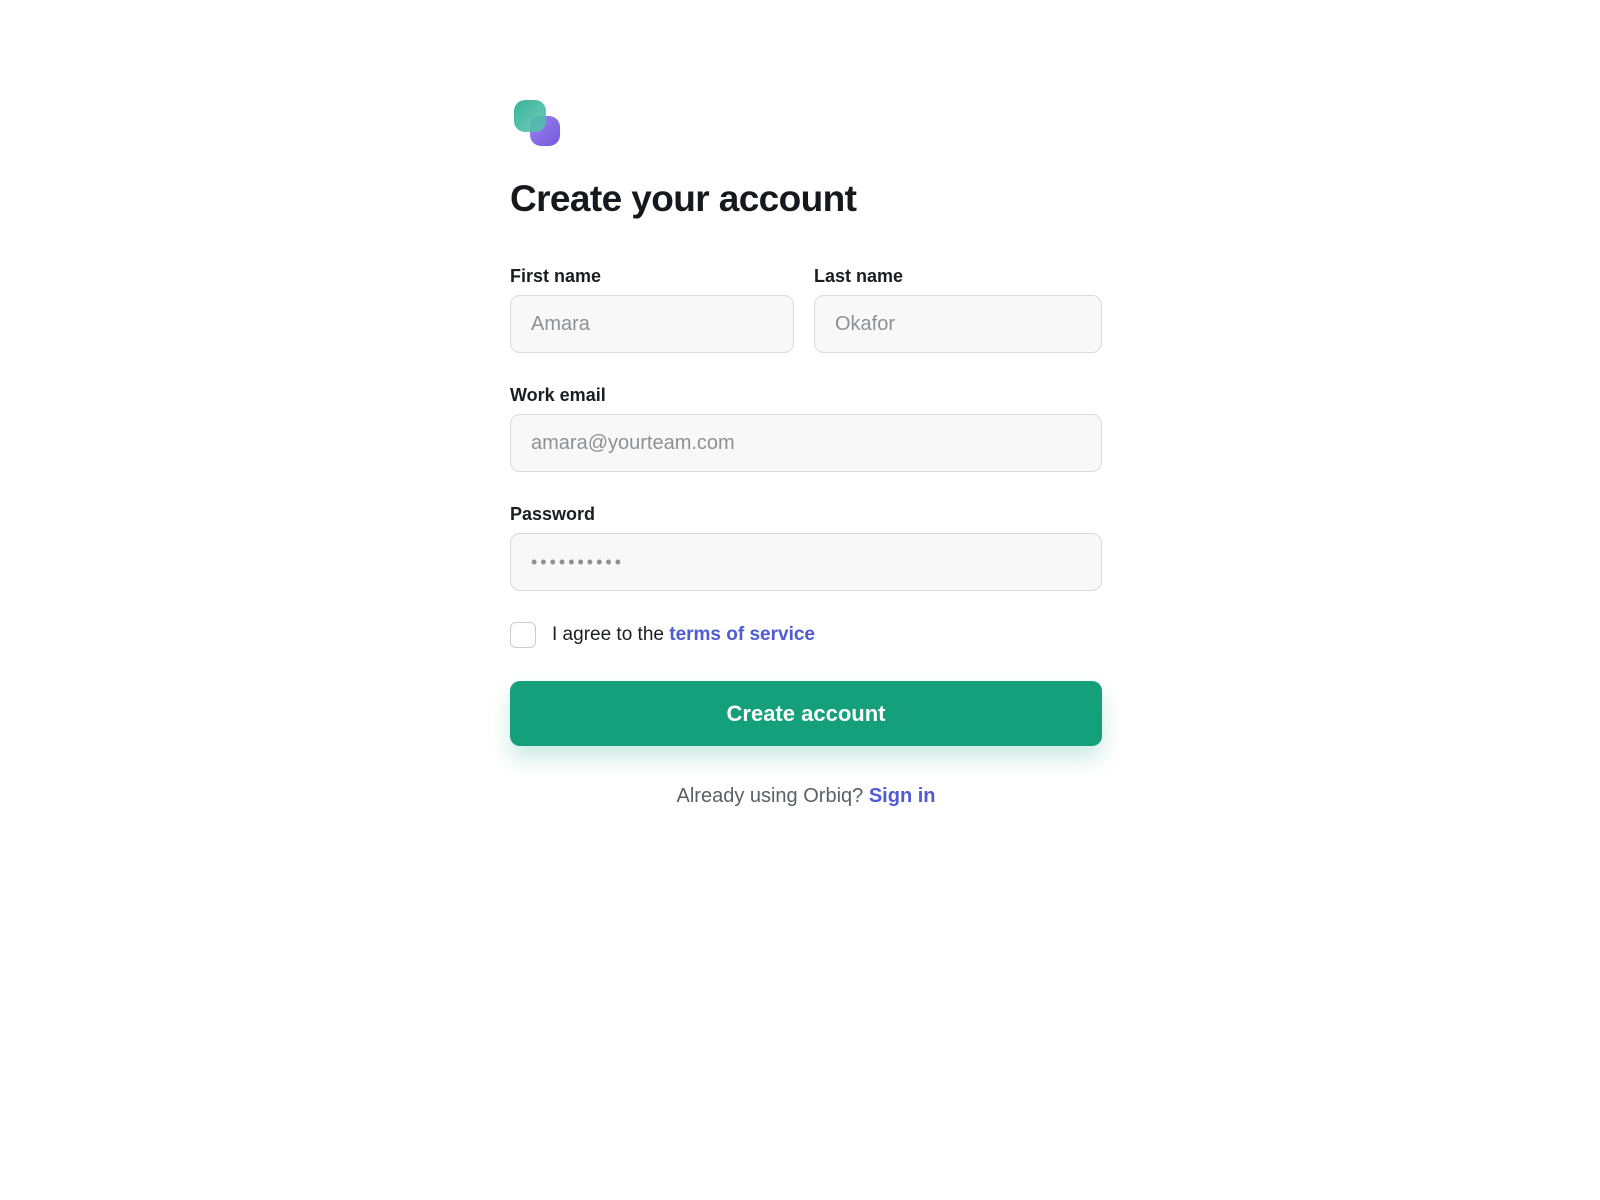 The image size is (1600, 1200). What do you see at coordinates (683, 198) in the screenshot?
I see `page-title: Create your account` at bounding box center [683, 198].